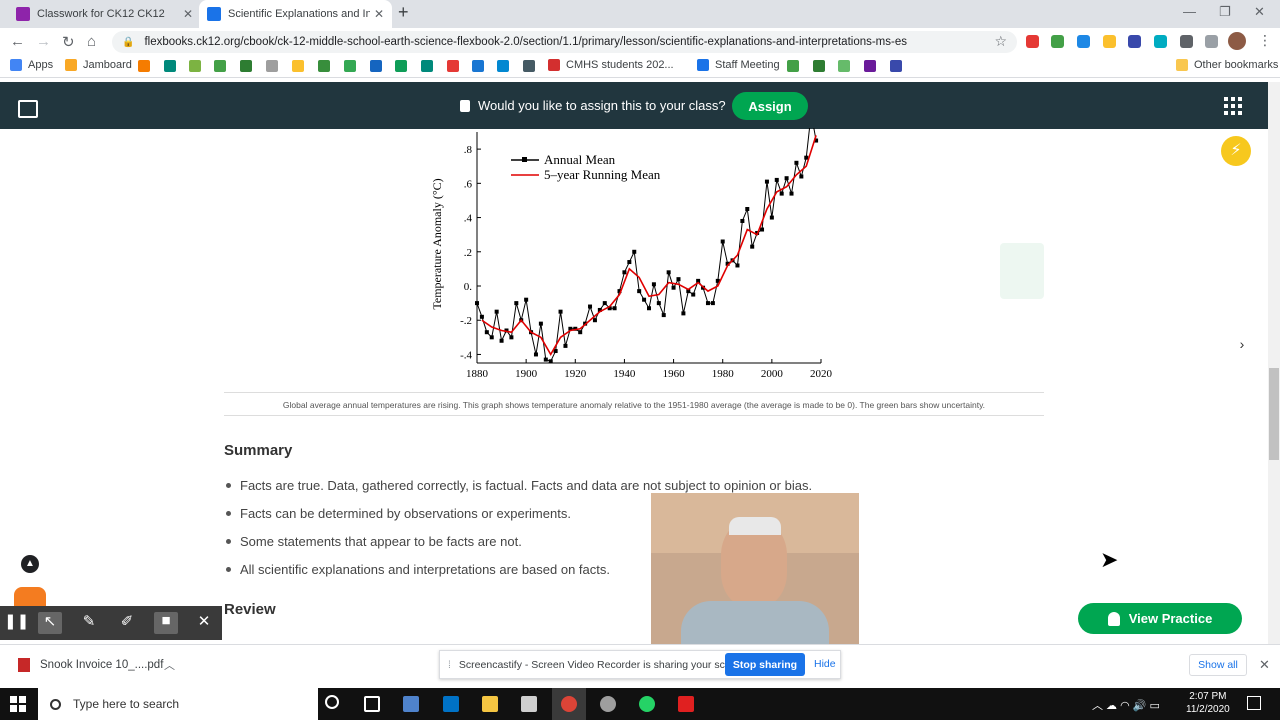 The height and width of the screenshot is (720, 1280). Describe the element at coordinates (28, 109) in the screenshot. I see `library-icon` at that location.